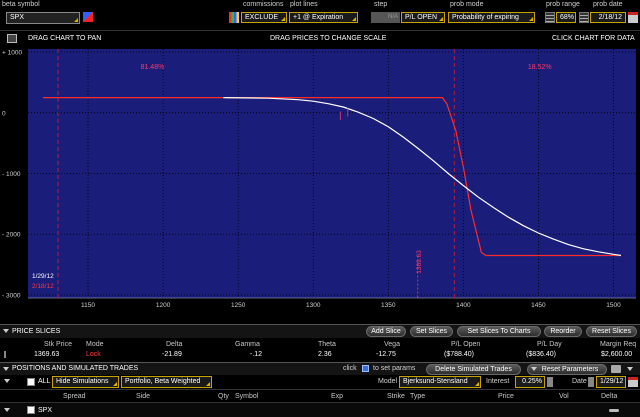 This screenshot has height=417, width=640. I want to click on prob-right-label: 18.52%, so click(540, 67).